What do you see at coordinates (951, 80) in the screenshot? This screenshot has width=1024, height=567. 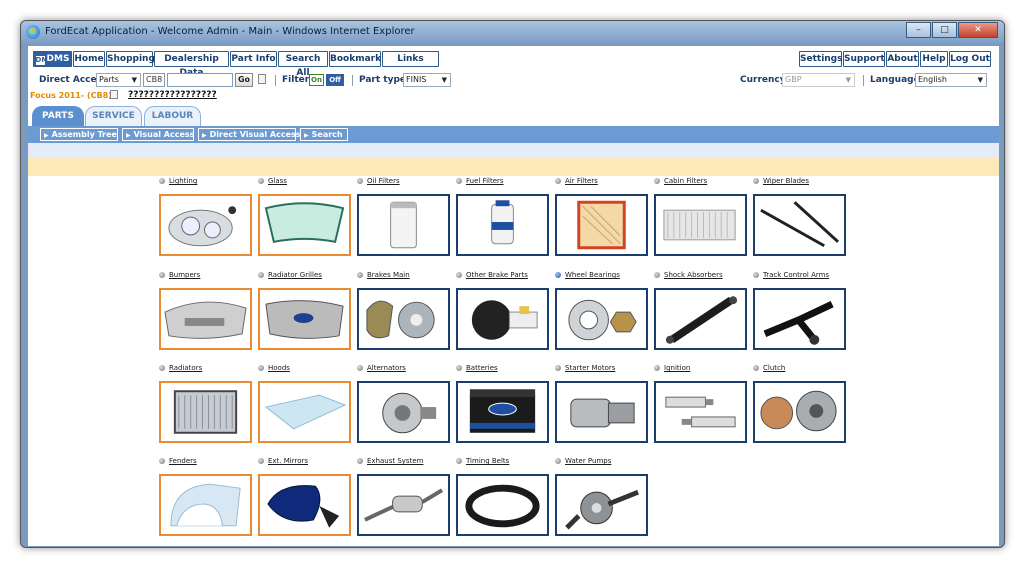 I see `language-select: English ▼` at bounding box center [951, 80].